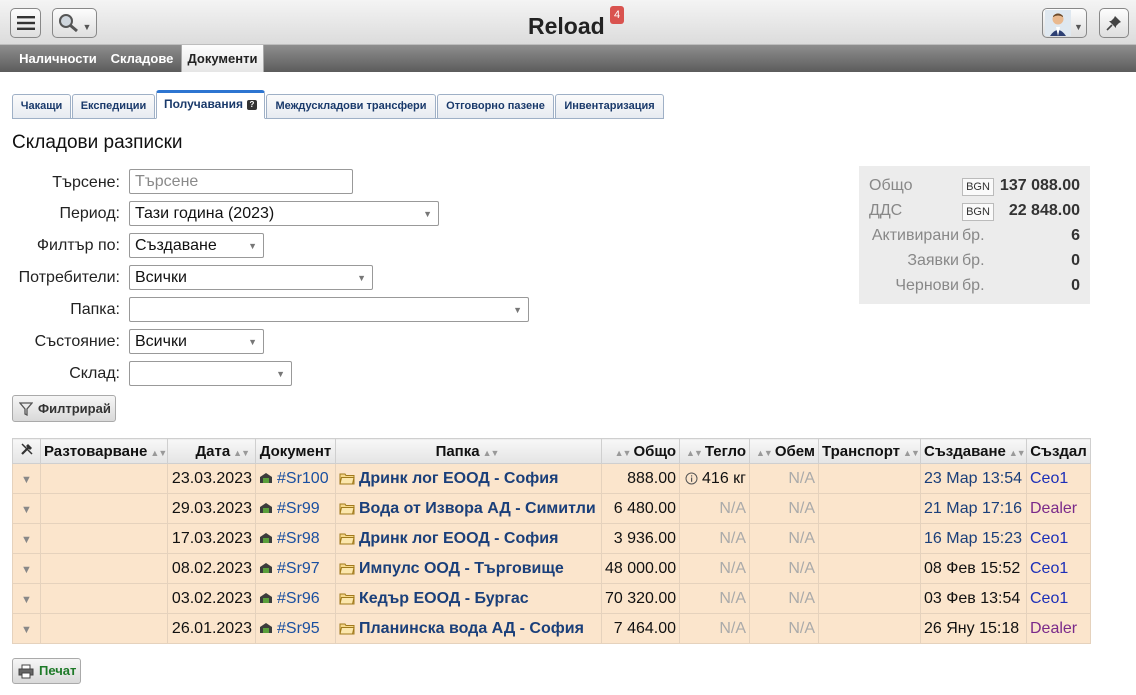 The image size is (1136, 695). Describe the element at coordinates (724, 478) in the screenshot. I see `weight-value: 416 кг` at that location.